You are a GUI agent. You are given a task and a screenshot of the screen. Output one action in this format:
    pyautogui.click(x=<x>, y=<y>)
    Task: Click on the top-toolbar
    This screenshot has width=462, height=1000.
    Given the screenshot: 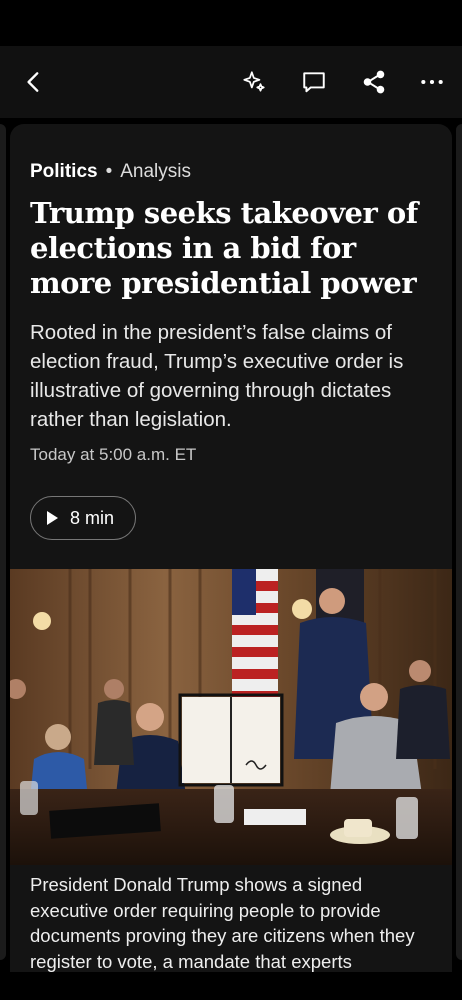 What is the action you would take?
    pyautogui.click(x=231, y=82)
    